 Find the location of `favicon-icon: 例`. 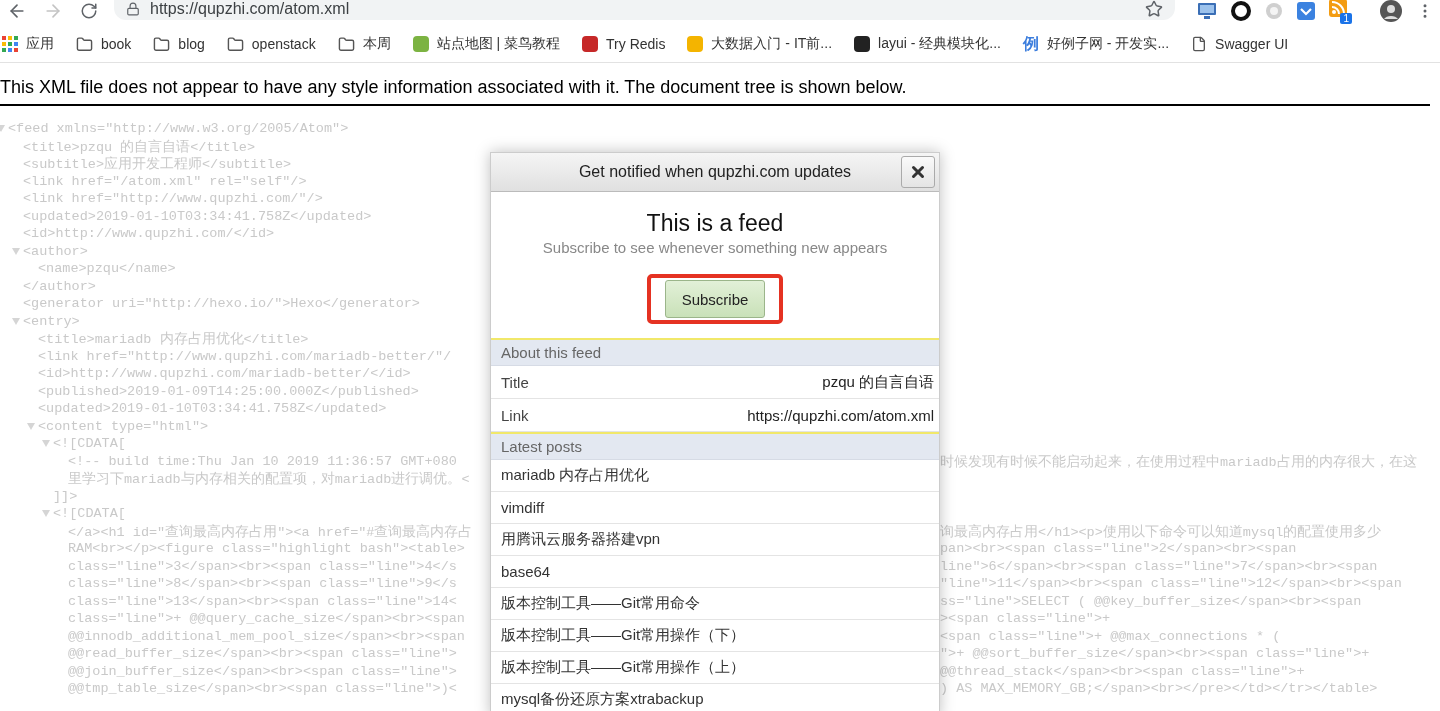

favicon-icon: 例 is located at coordinates (1030, 44).